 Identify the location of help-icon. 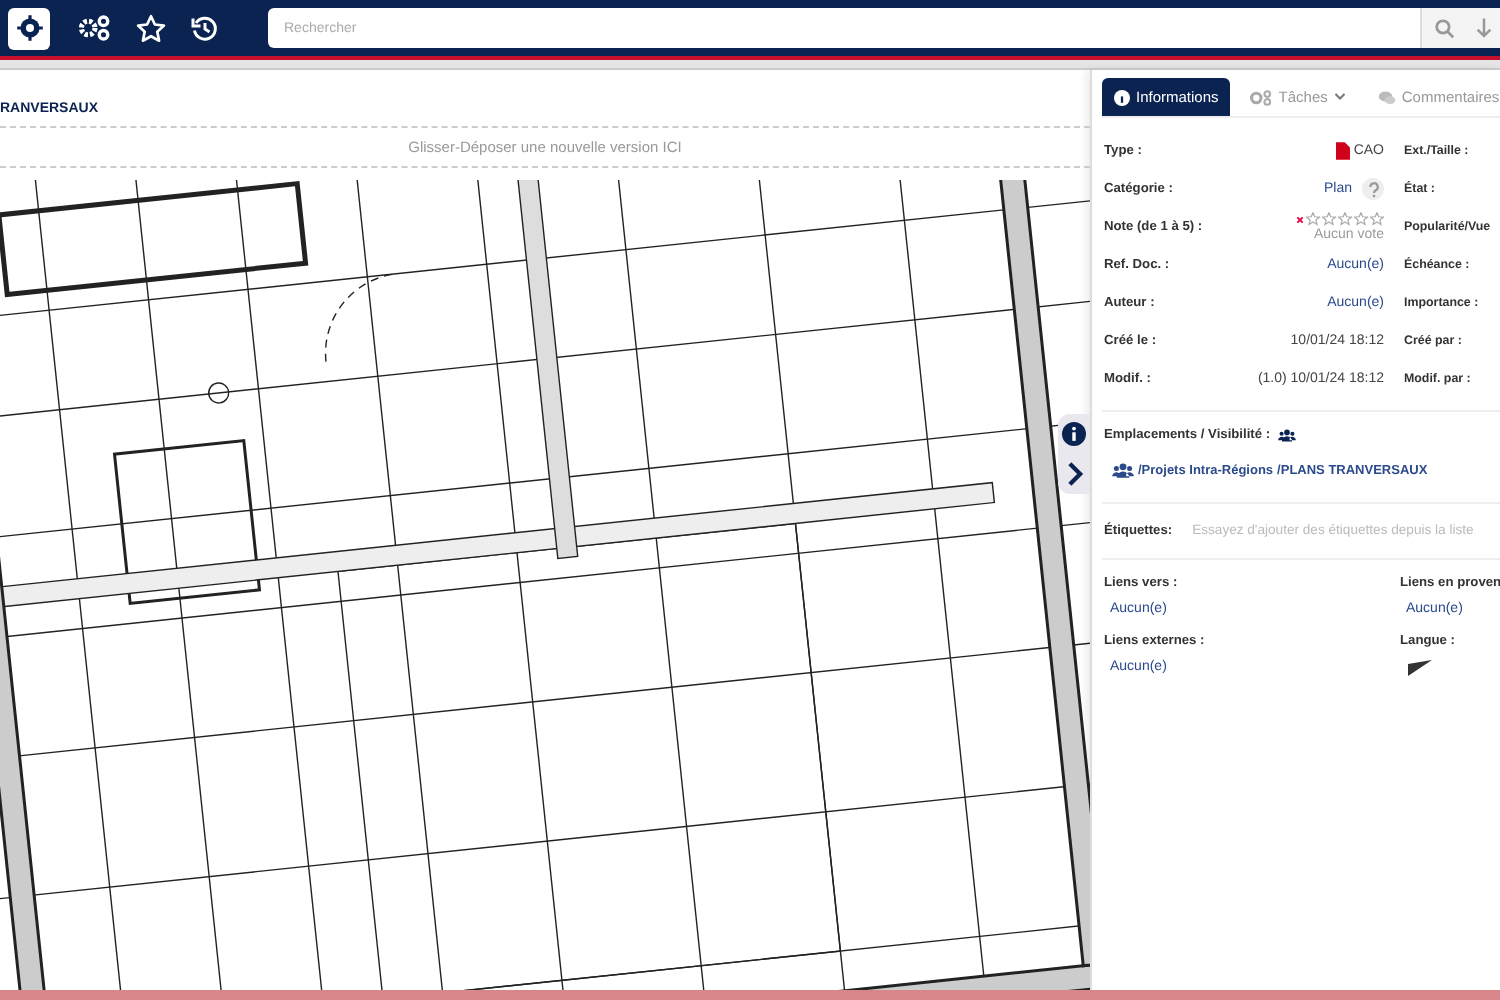
(1373, 189).